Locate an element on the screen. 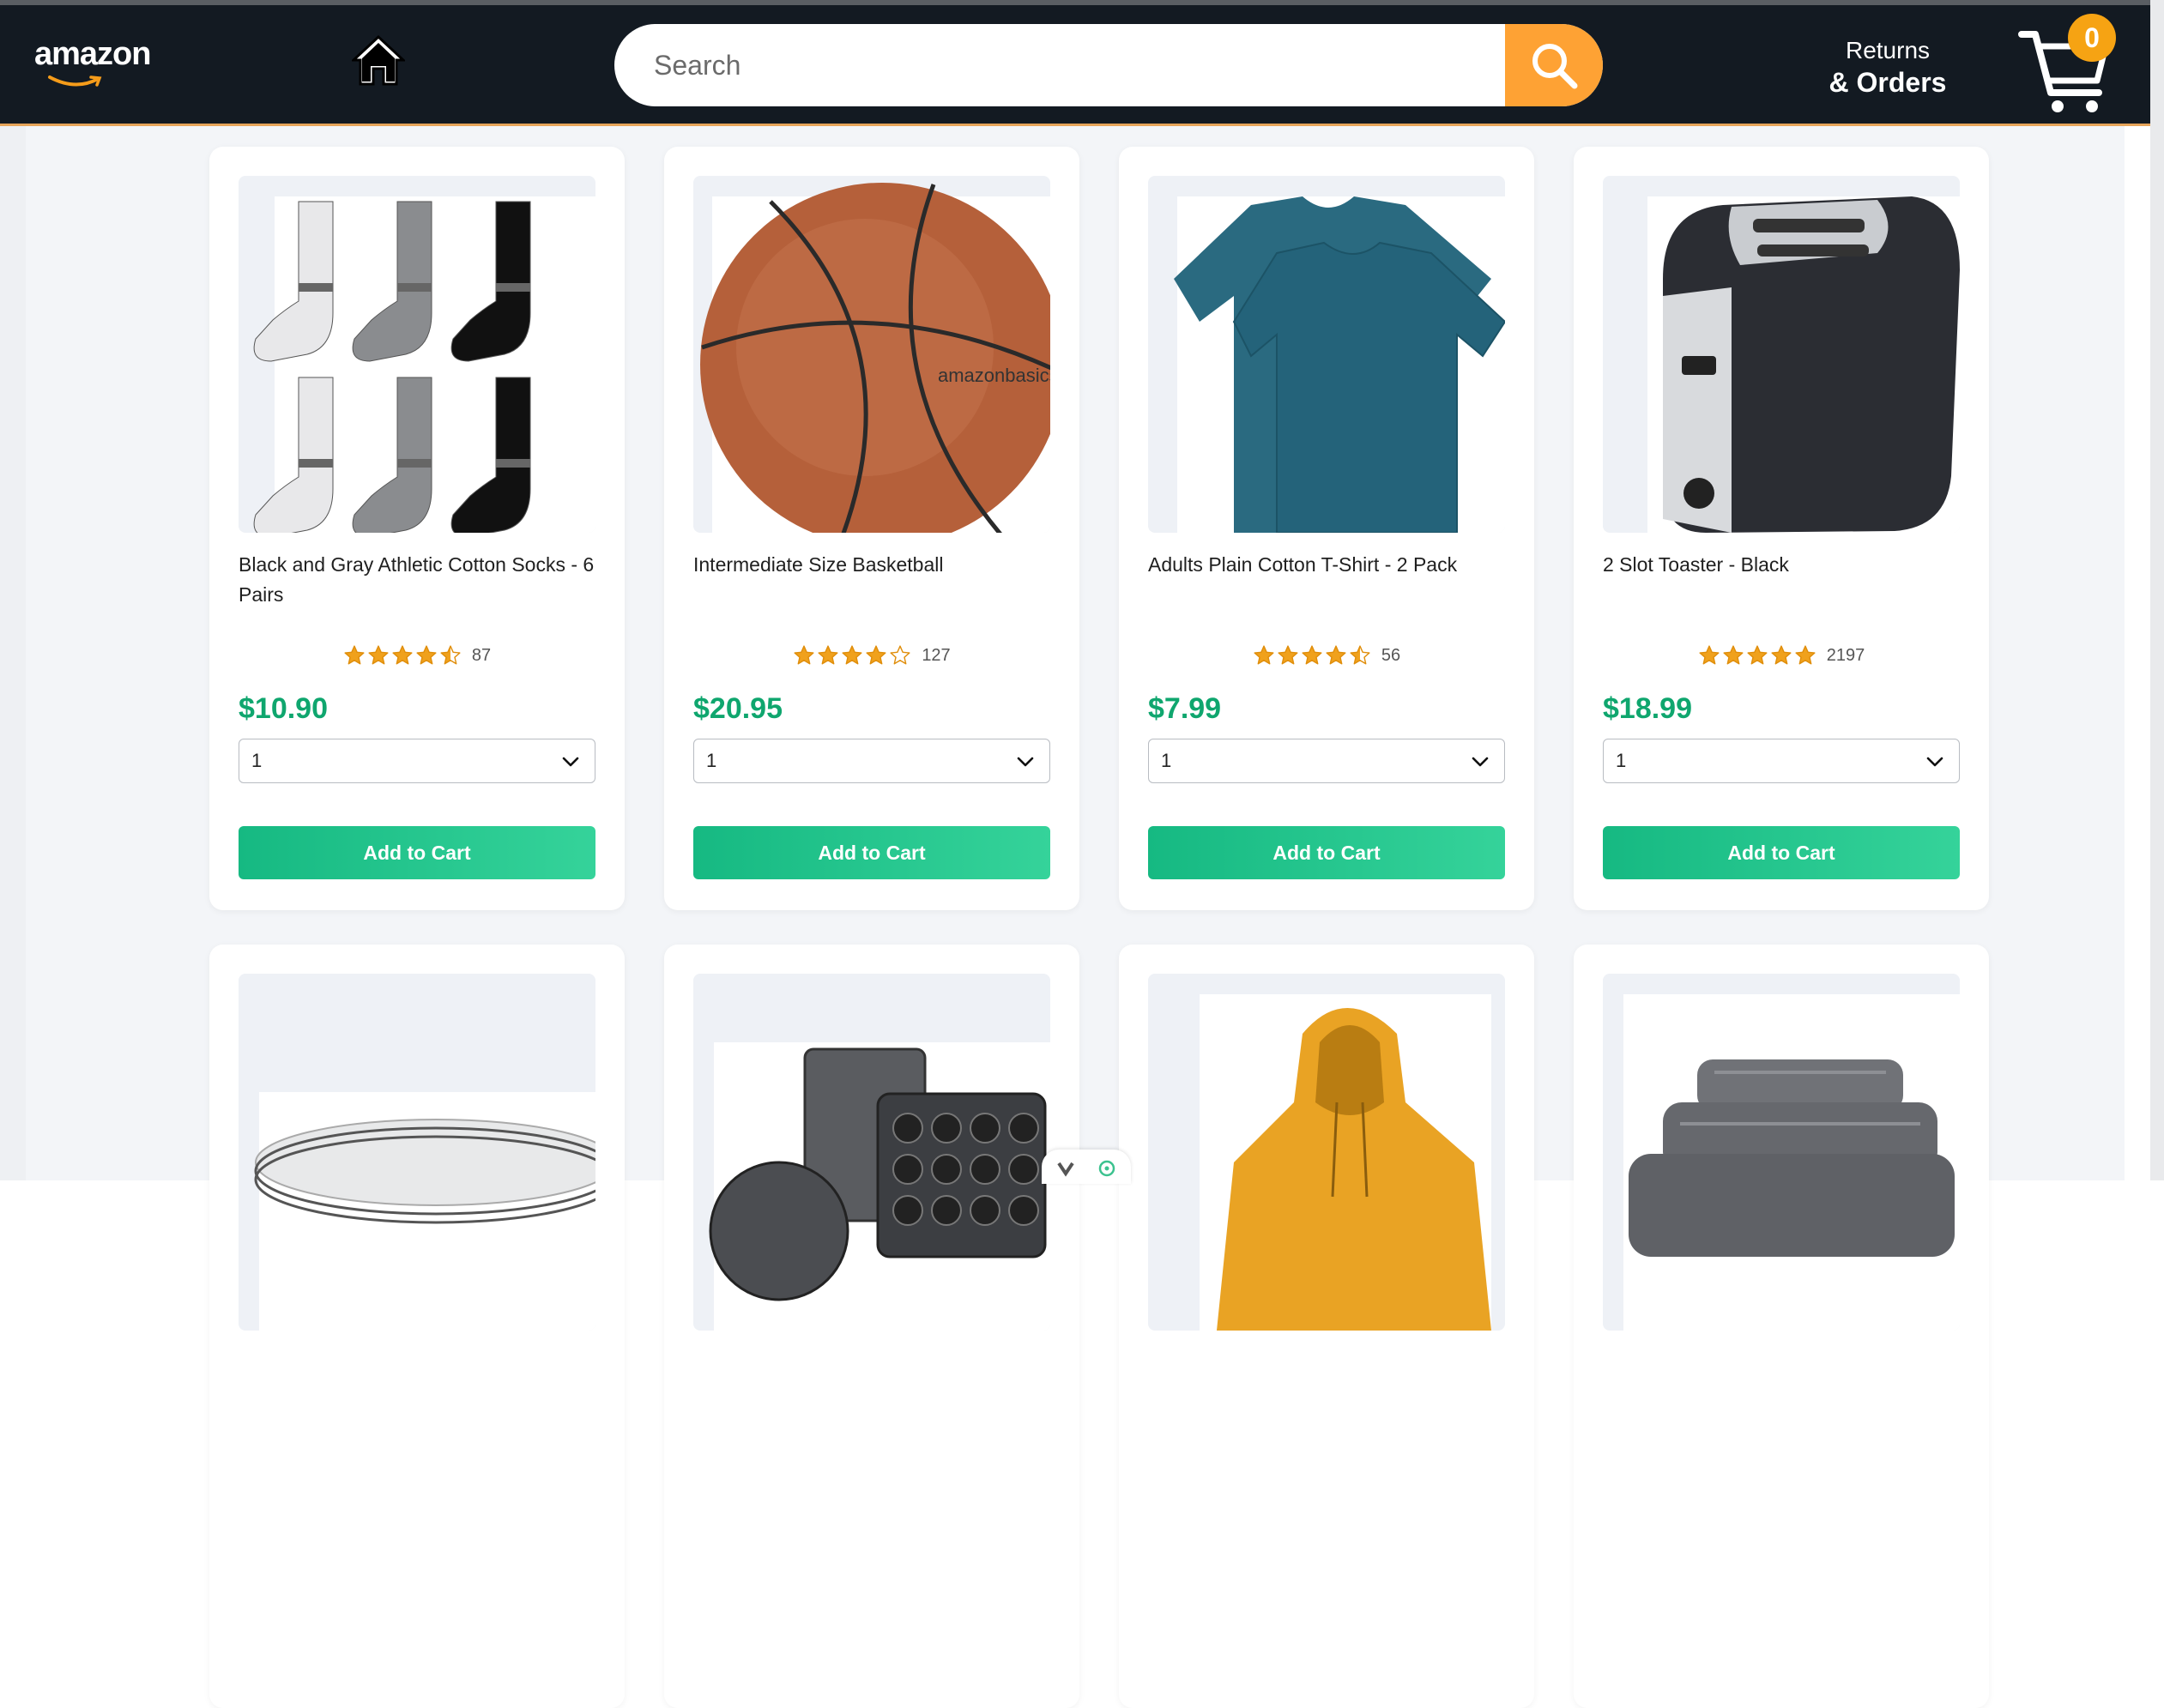 This screenshot has width=2164, height=1708. returns-label: Returns is located at coordinates (1888, 50).